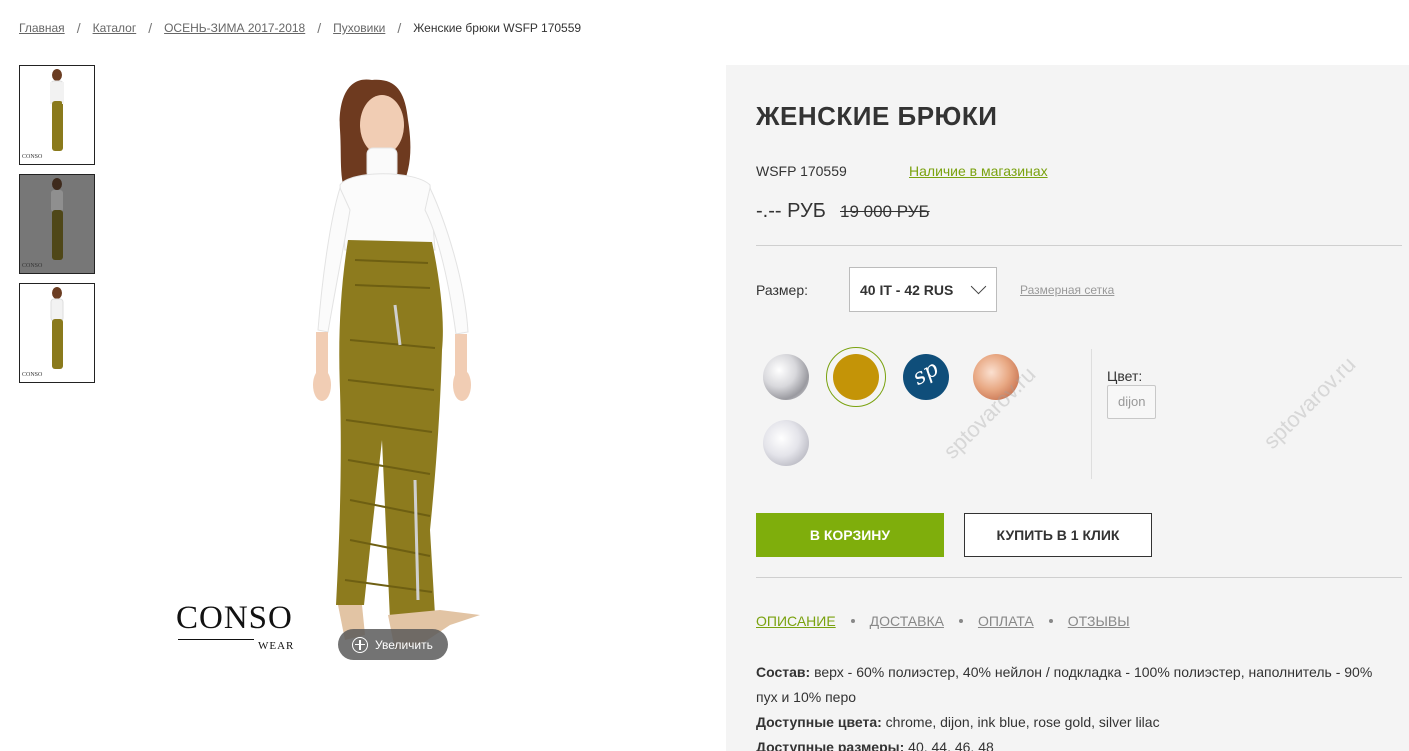  I want to click on zoom-button-label: Увеличить, so click(404, 644).